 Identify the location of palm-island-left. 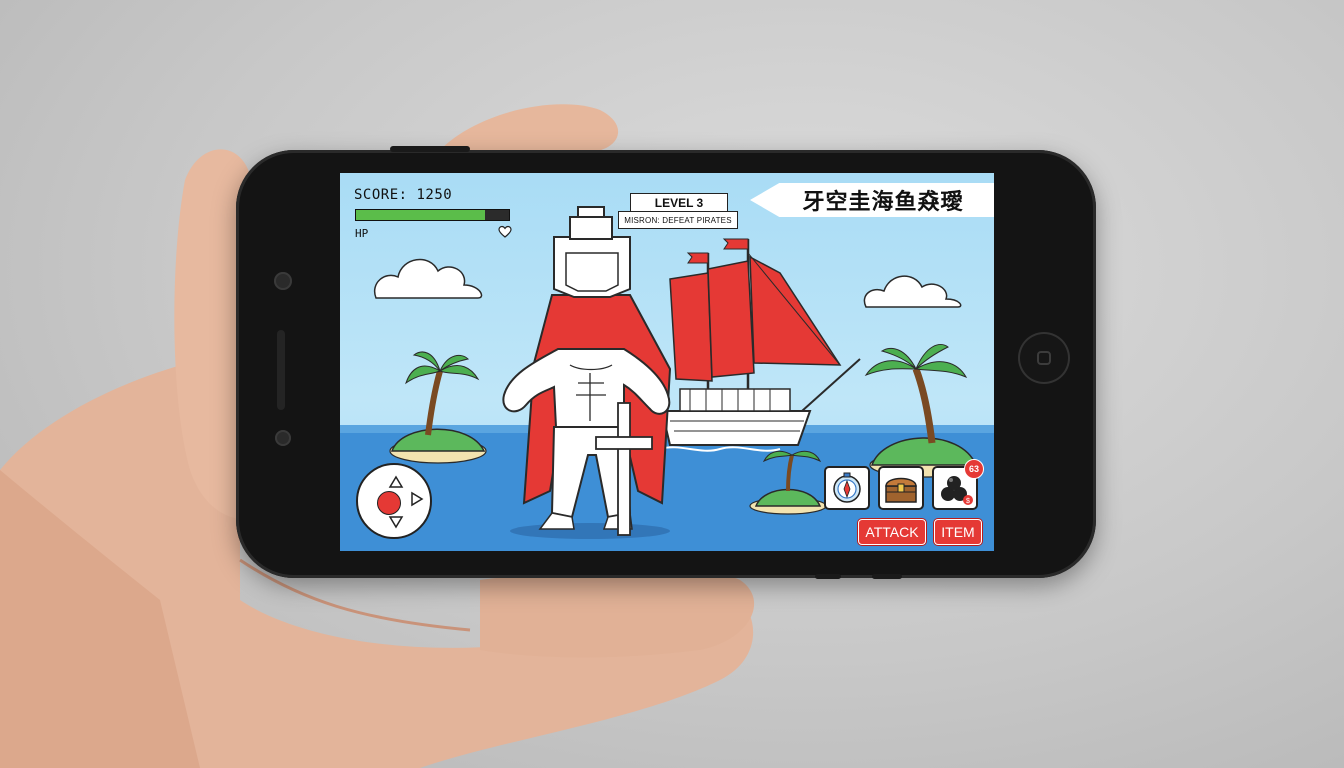
(438, 407).